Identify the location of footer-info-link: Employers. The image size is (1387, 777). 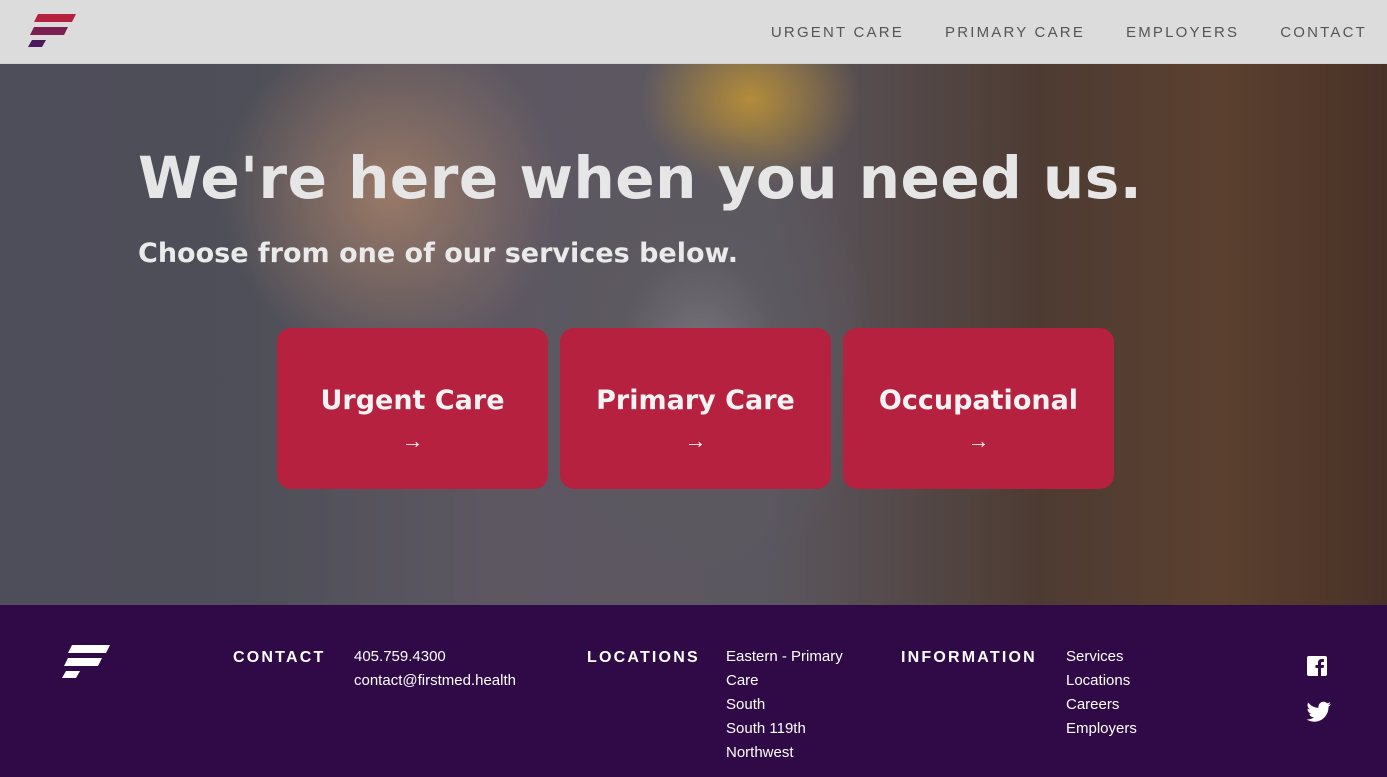
(1101, 729).